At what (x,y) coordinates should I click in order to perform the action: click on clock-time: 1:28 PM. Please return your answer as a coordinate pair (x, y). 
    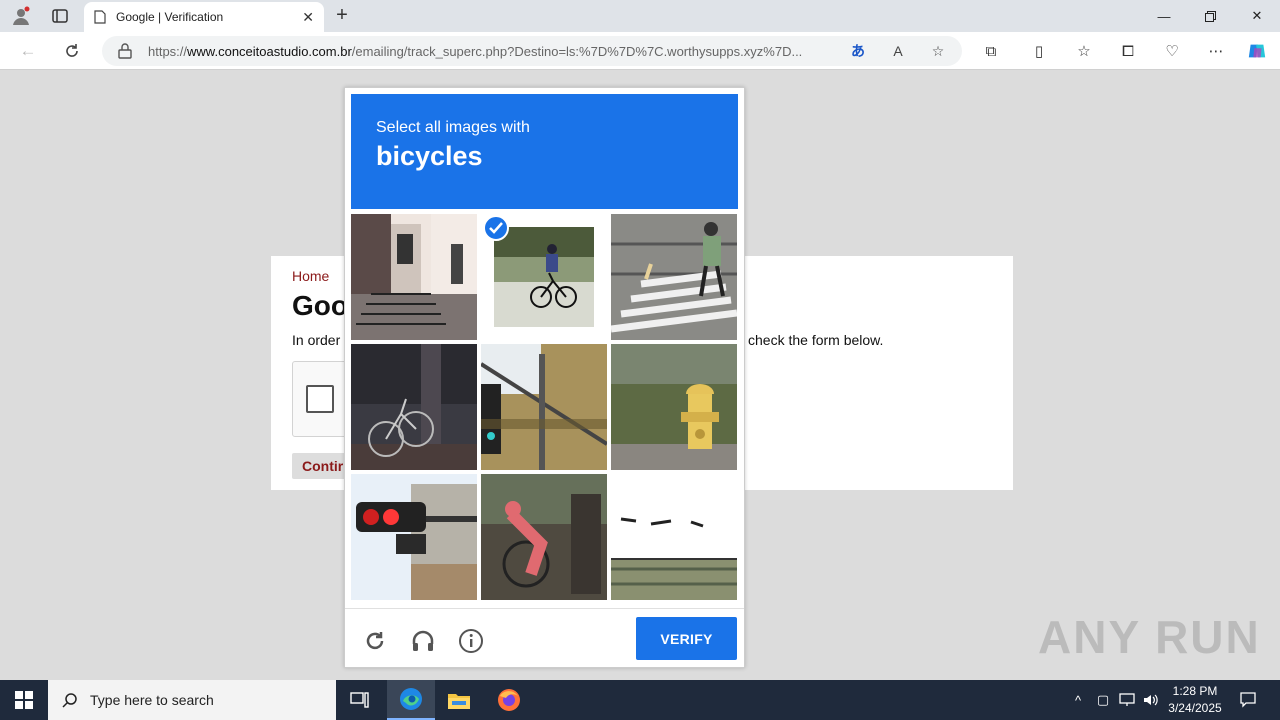
    Looking at the image, I should click on (1195, 691).